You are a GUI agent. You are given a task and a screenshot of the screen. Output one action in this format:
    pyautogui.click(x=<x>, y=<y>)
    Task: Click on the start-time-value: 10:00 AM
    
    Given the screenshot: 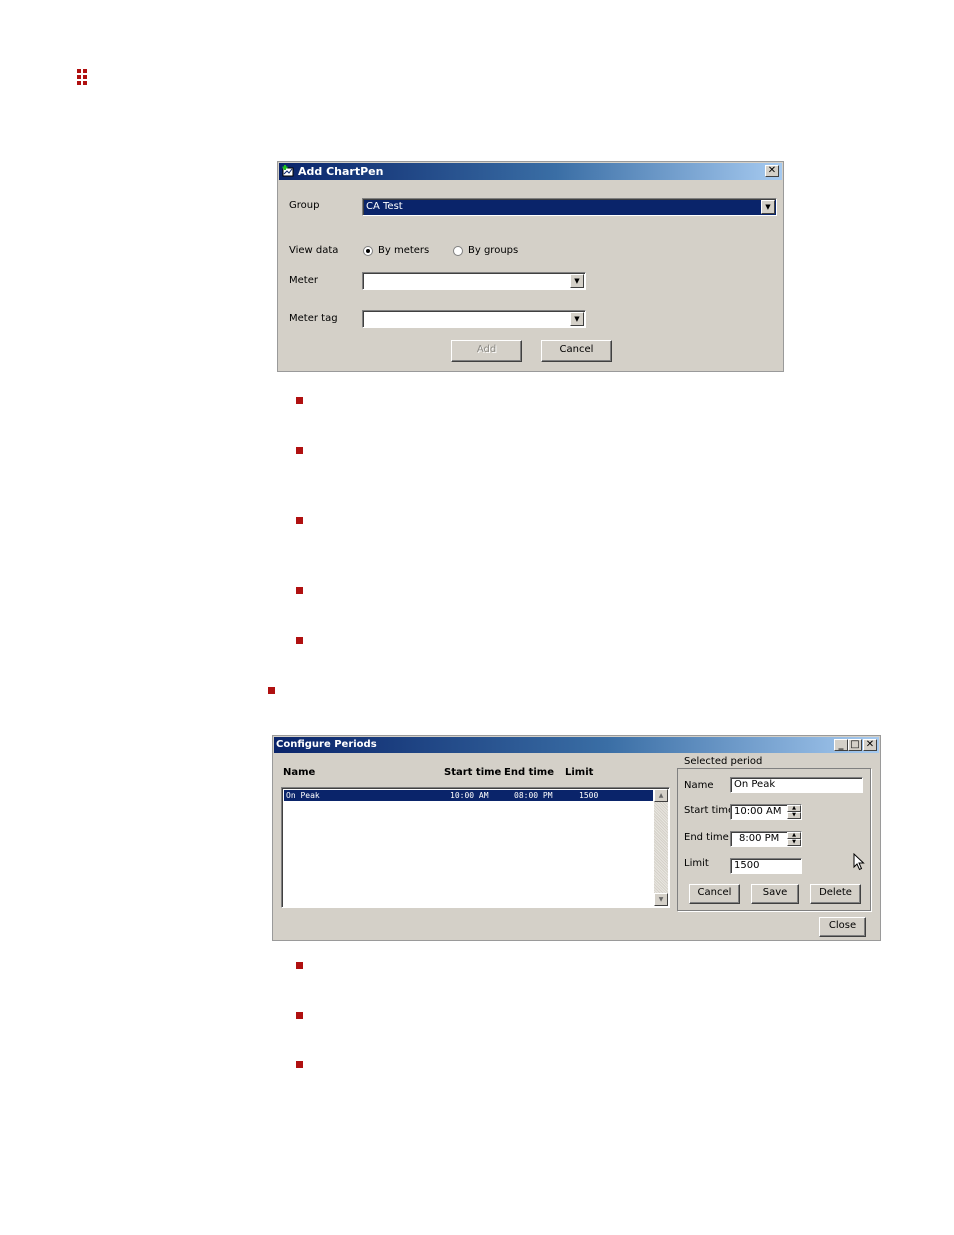 What is the action you would take?
    pyautogui.click(x=758, y=811)
    